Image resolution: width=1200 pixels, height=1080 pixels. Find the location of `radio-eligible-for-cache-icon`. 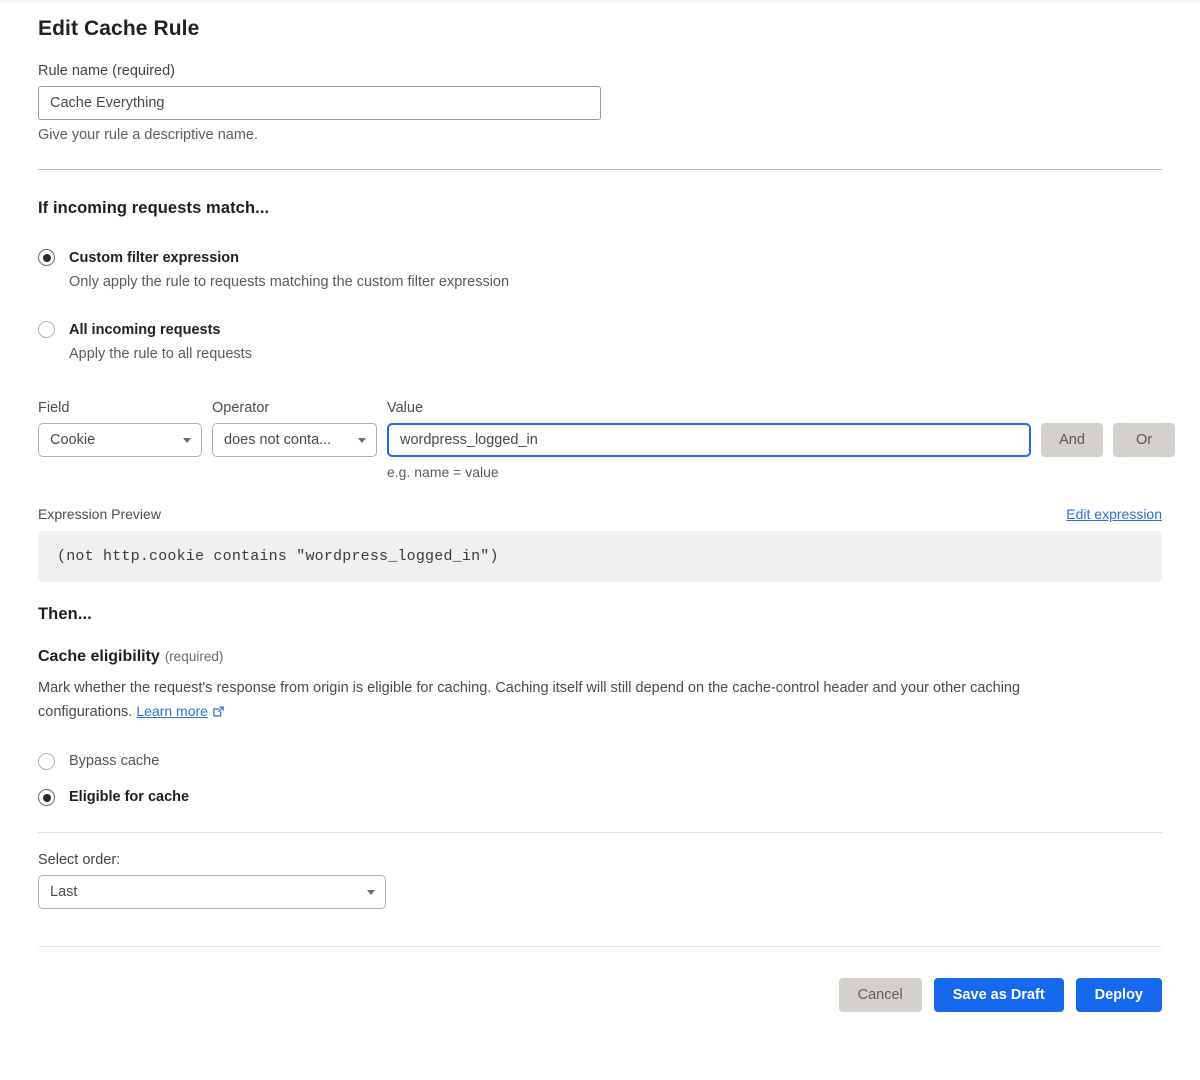

radio-eligible-for-cache-icon is located at coordinates (46, 798).